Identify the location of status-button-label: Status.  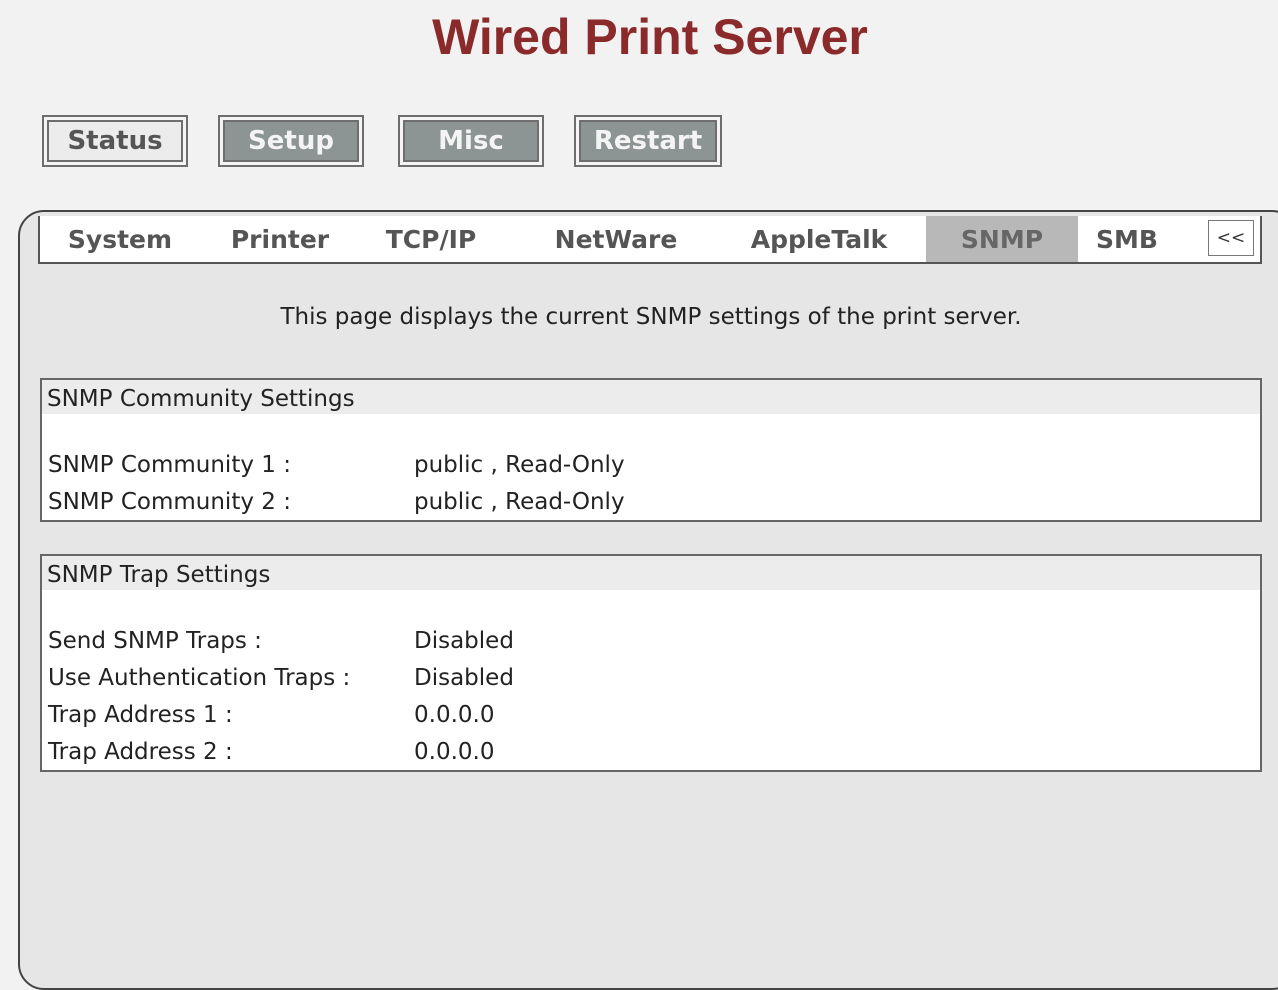
(115, 141).